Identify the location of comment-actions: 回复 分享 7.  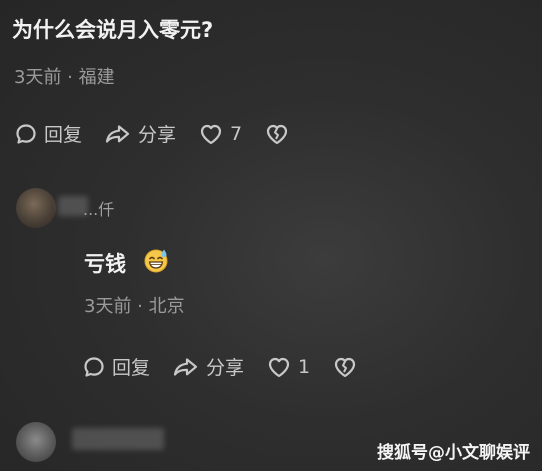
(166, 133).